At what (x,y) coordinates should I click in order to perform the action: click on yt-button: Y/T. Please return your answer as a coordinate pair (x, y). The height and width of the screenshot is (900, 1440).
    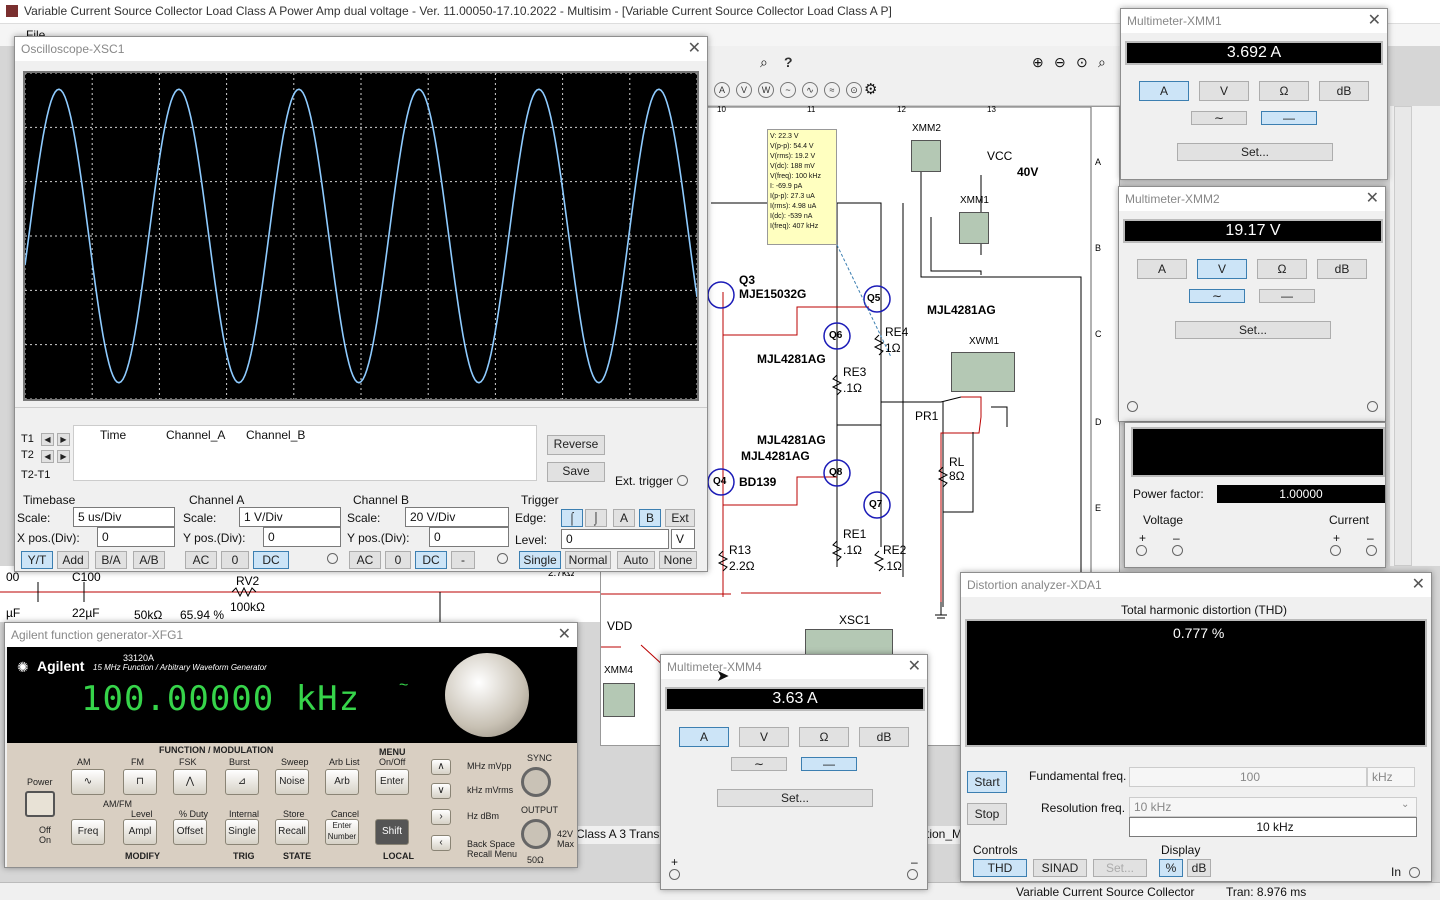
    Looking at the image, I should click on (37, 560).